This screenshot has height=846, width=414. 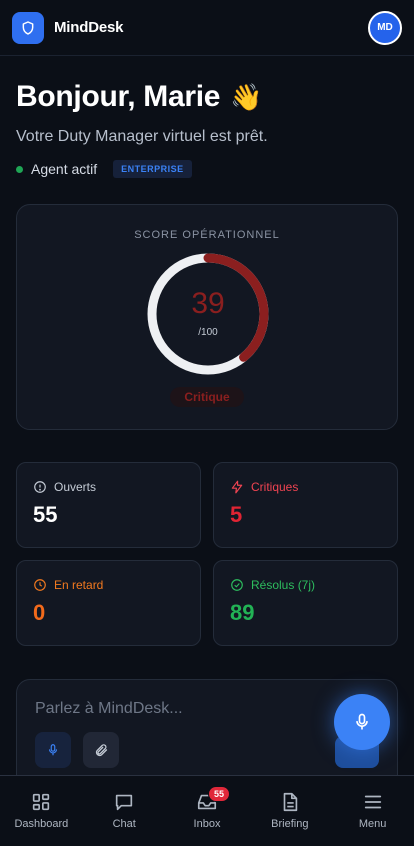 I want to click on grid-icon, so click(x=41, y=802).